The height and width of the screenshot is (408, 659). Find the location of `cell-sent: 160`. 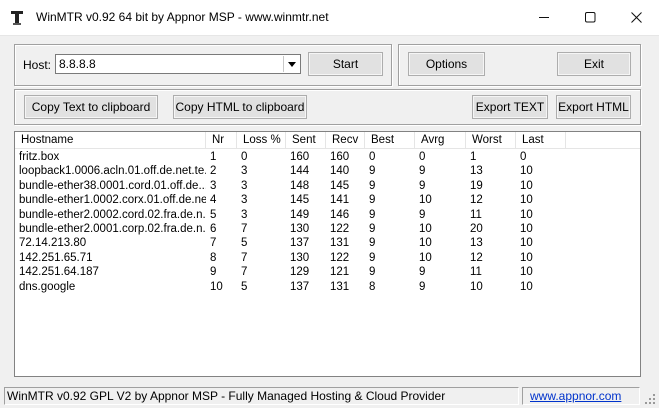

cell-sent: 160 is located at coordinates (300, 157).